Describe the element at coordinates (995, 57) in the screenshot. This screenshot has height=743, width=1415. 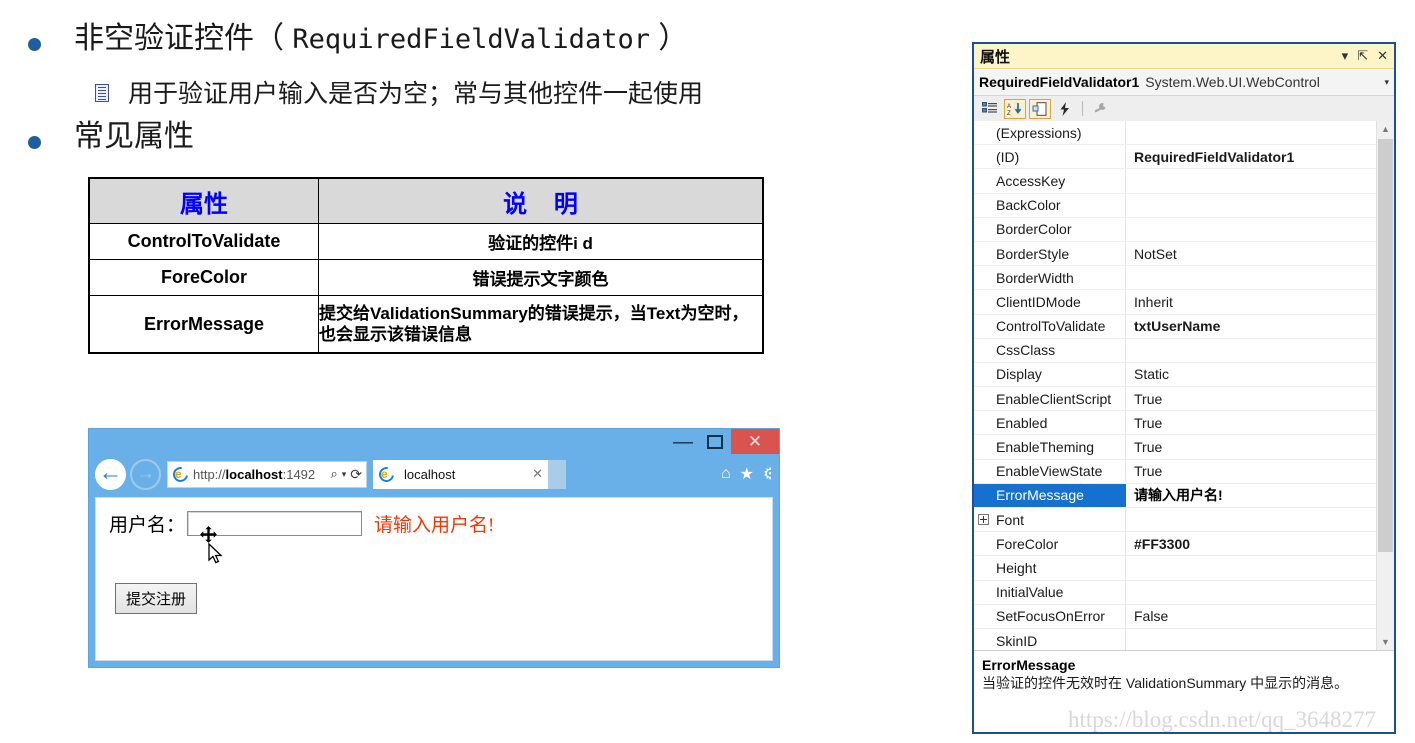
I see `properties-panel-title: 属性` at that location.